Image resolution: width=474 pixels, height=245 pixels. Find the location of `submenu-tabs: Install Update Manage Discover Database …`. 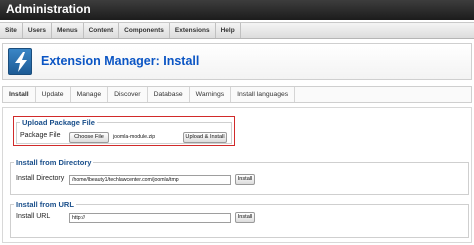

submenu-tabs: Install Update Manage Discover Database … is located at coordinates (237, 94).